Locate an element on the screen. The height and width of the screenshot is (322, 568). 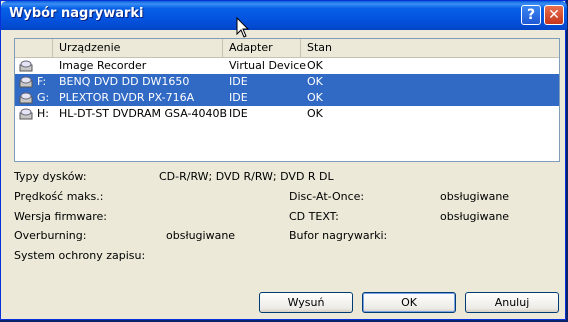
protection-label: System ochrony zapisu: is located at coordinates (80, 255).